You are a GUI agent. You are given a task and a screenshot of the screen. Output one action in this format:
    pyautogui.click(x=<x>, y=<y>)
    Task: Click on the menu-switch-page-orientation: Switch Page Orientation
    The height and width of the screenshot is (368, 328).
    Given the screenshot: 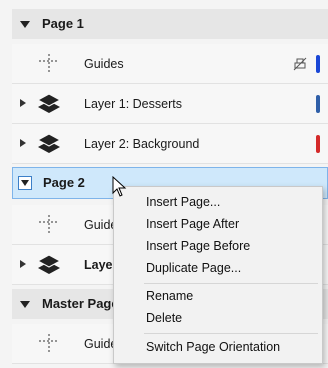 What is the action you would take?
    pyautogui.click(x=213, y=347)
    